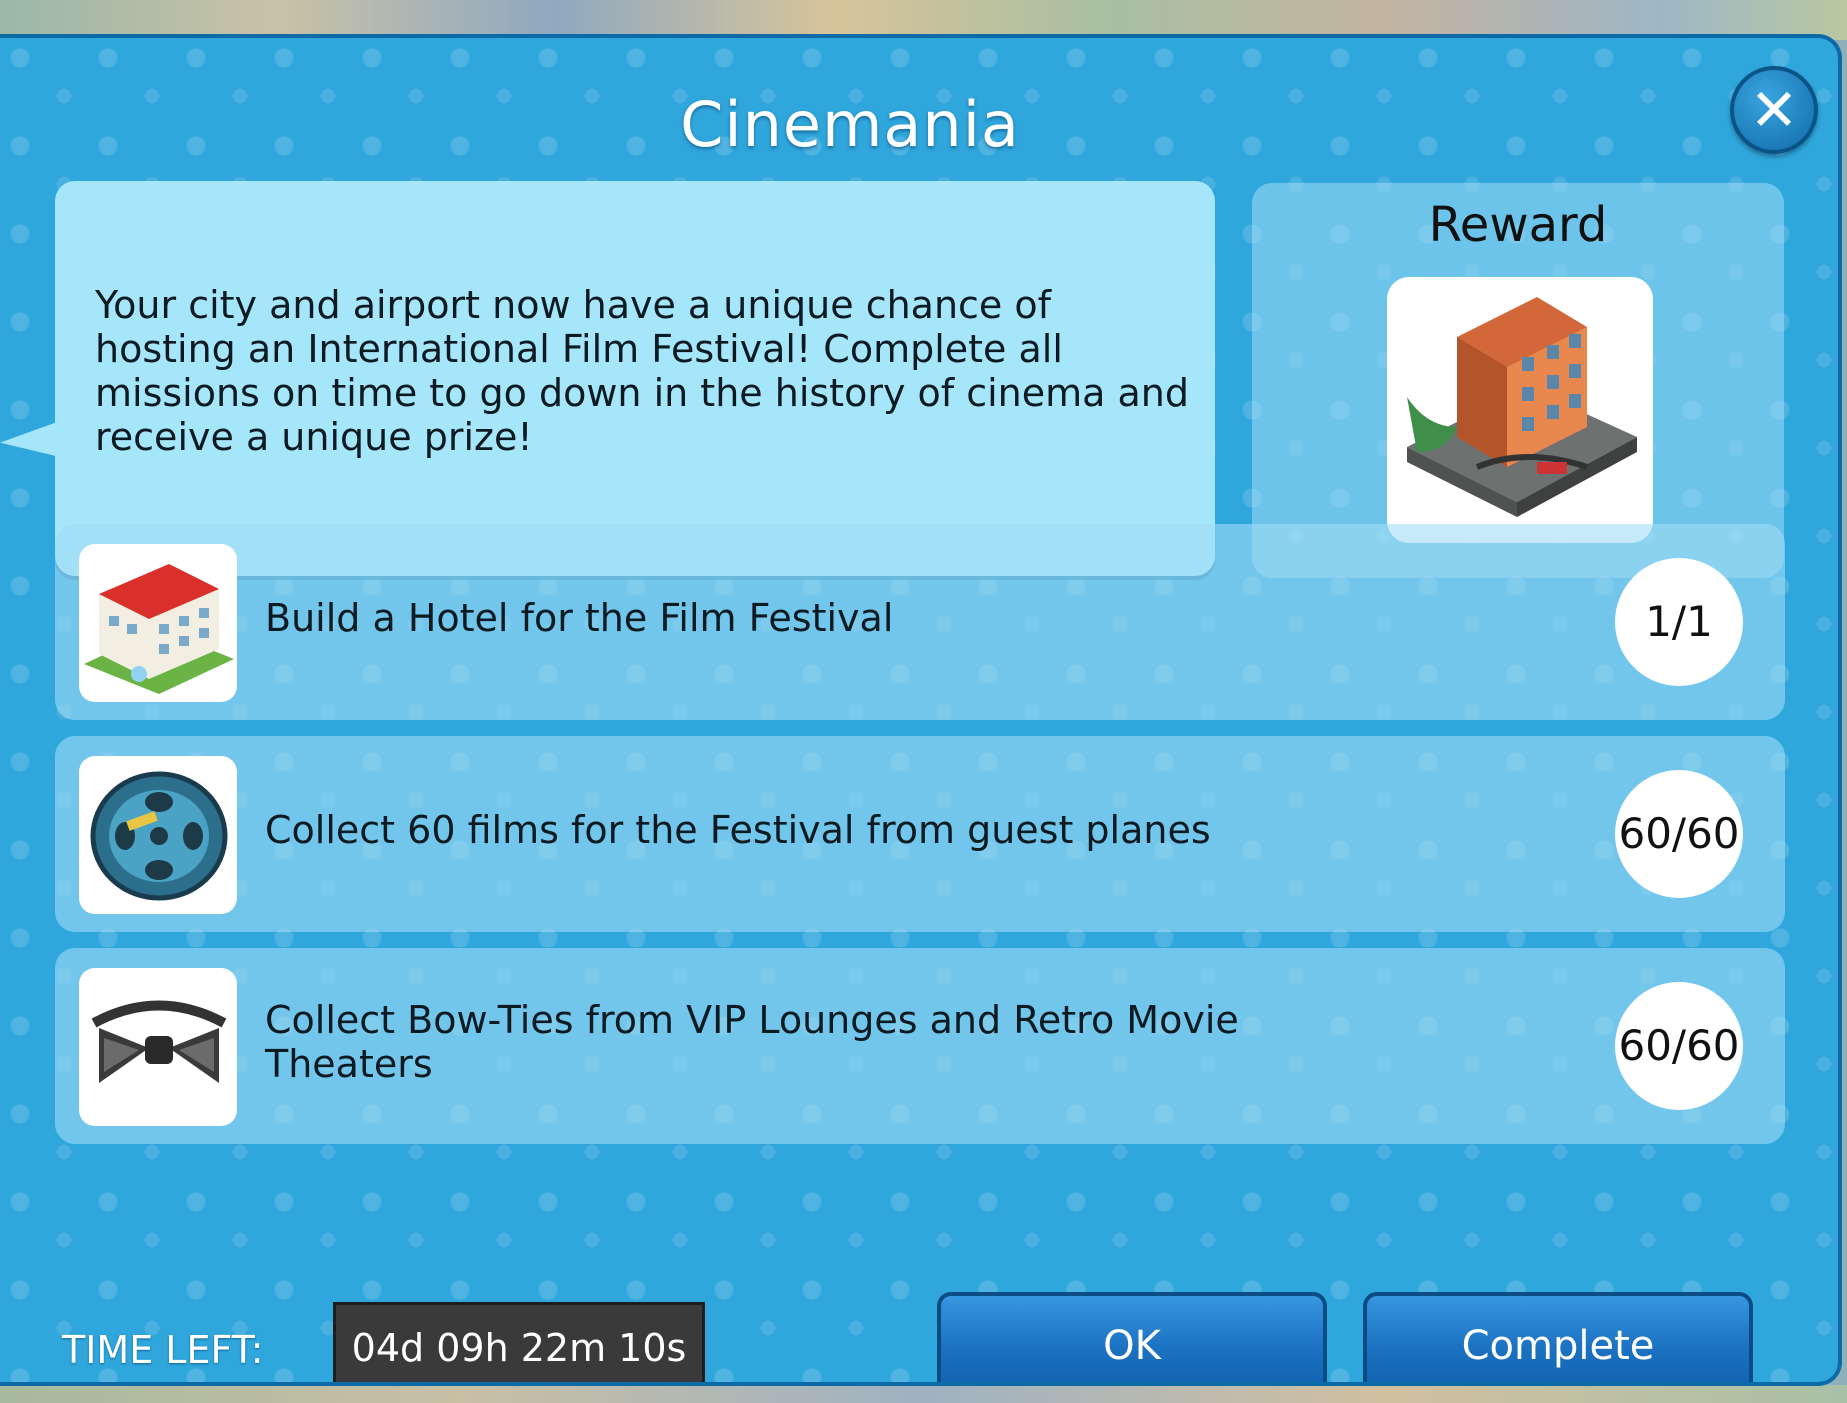 Image resolution: width=1847 pixels, height=1403 pixels. Describe the element at coordinates (158, 835) in the screenshot. I see `film-reel-icon` at that location.